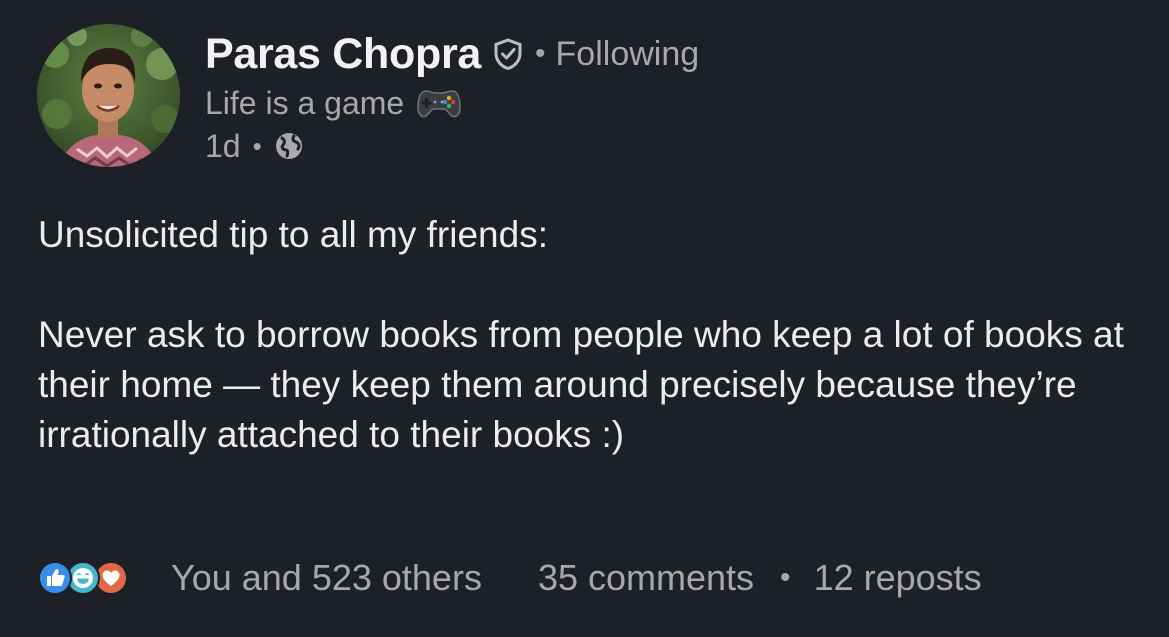 The width and height of the screenshot is (1169, 637). What do you see at coordinates (97, 578) in the screenshot?
I see `reactions-stack` at bounding box center [97, 578].